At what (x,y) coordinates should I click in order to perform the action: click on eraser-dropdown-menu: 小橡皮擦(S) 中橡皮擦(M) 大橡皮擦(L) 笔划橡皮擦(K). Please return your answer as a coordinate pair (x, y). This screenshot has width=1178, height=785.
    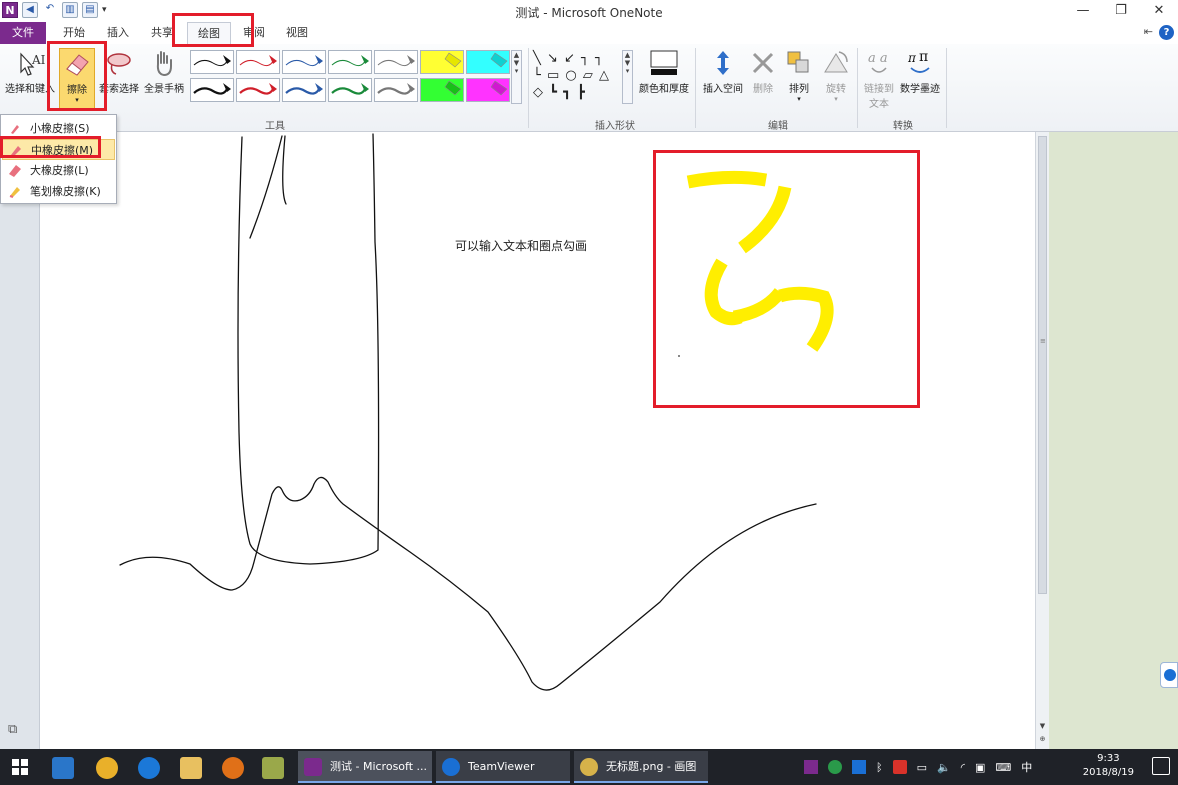
    Looking at the image, I should click on (58, 159).